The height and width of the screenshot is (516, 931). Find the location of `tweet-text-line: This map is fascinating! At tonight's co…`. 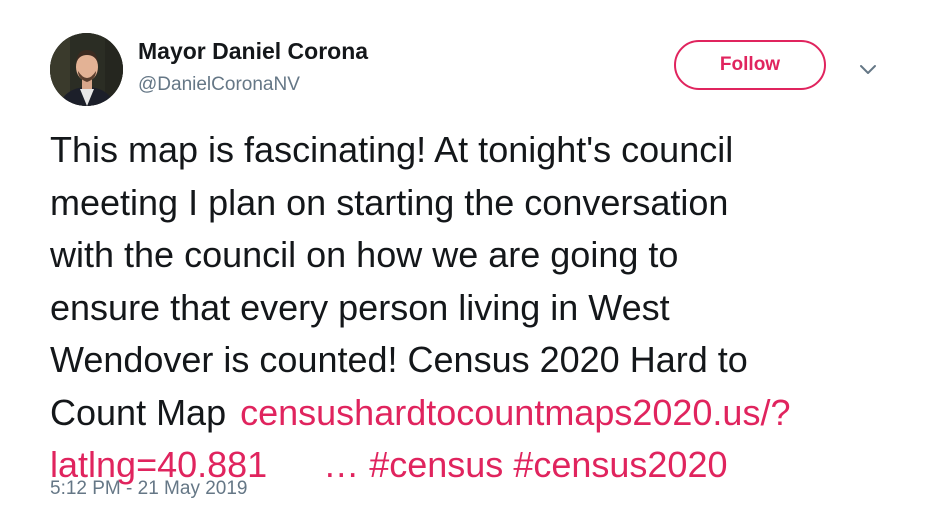

tweet-text-line: This map is fascinating! At tonight's co… is located at coordinates (392, 149).